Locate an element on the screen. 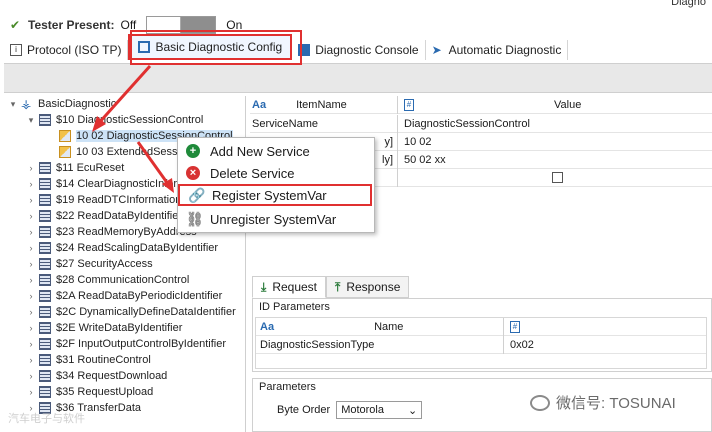 This screenshot has width=712, height=432. text-type-icon: Aa is located at coordinates (259, 104).